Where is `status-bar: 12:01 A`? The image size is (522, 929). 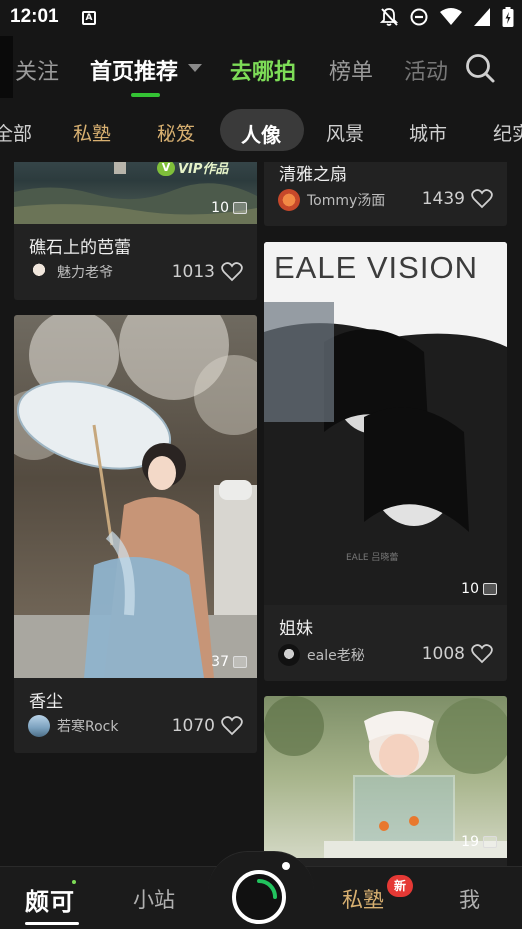
status-bar: 12:01 A is located at coordinates (261, 18).